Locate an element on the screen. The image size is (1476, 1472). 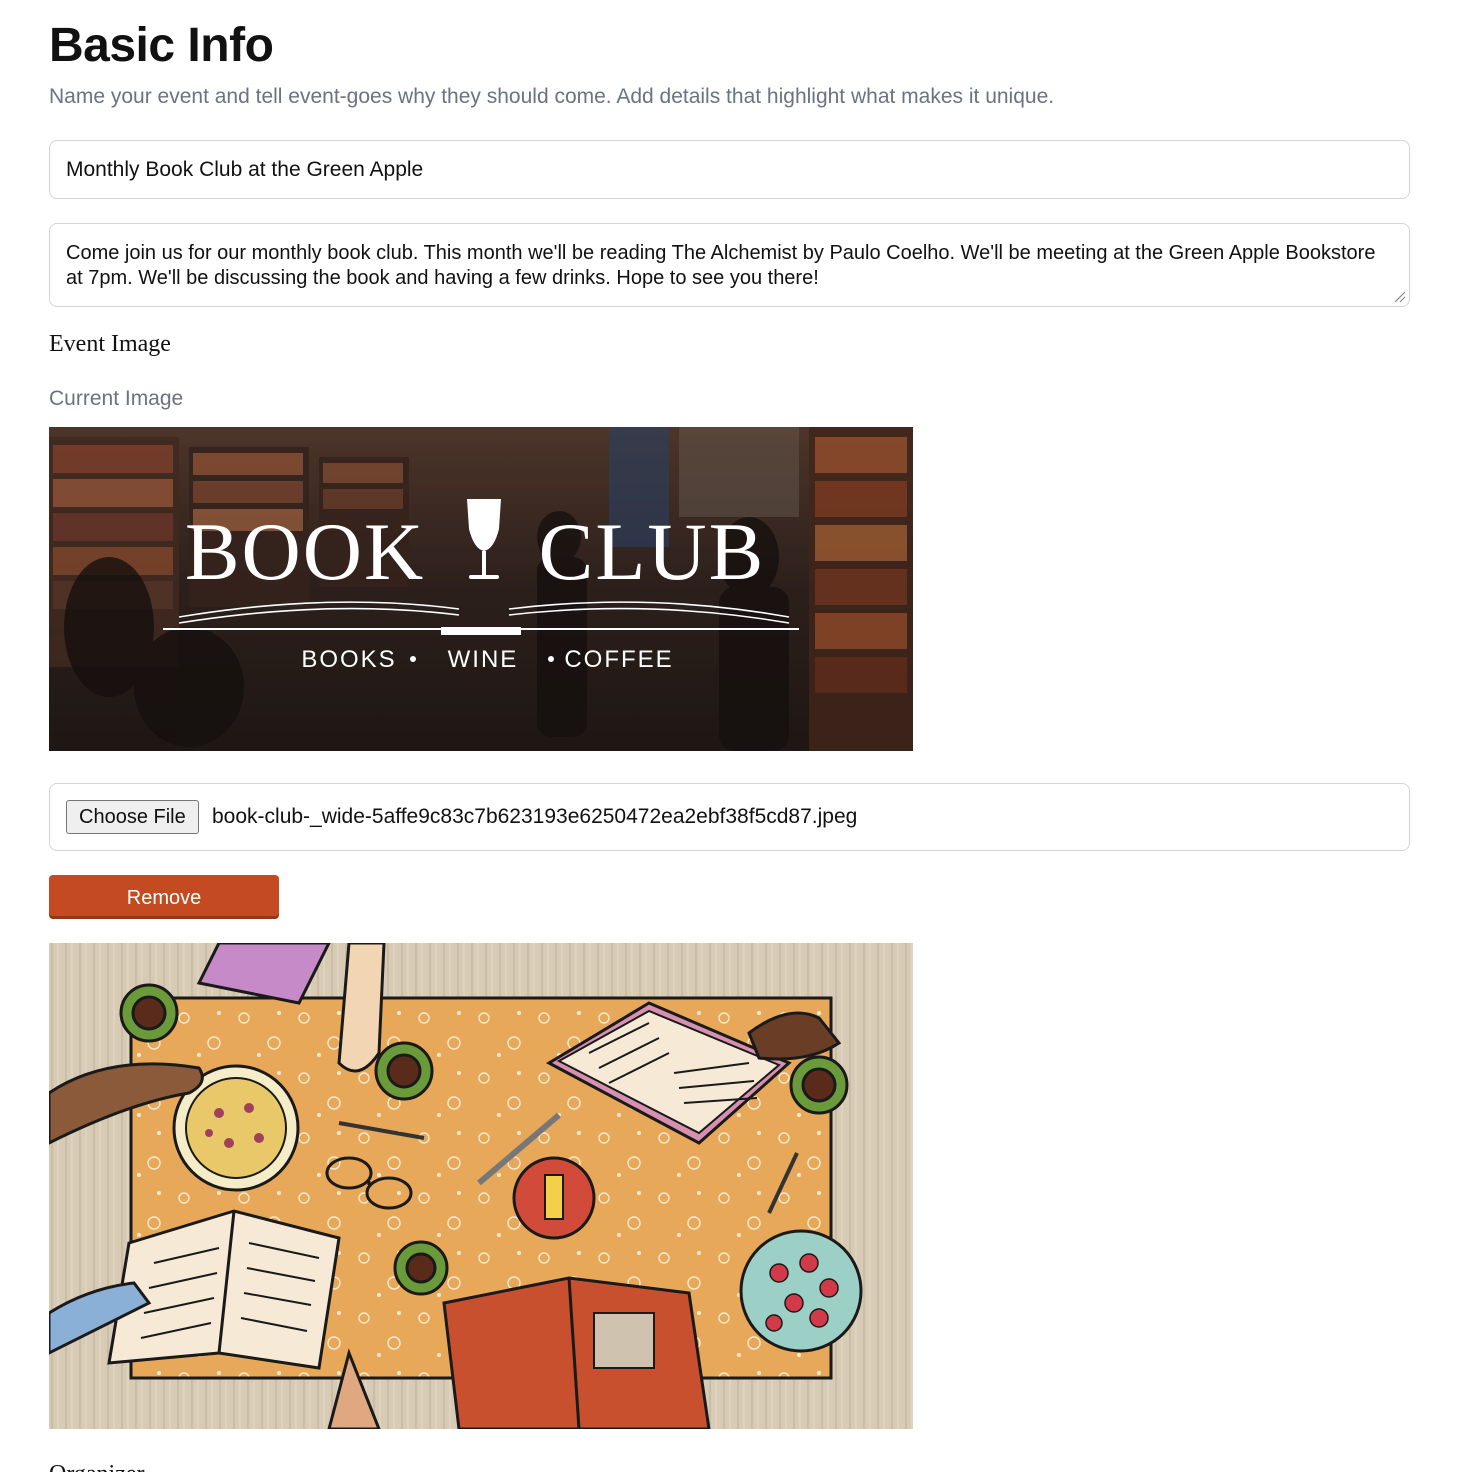
current-image-label: Current Image is located at coordinates (116, 398).